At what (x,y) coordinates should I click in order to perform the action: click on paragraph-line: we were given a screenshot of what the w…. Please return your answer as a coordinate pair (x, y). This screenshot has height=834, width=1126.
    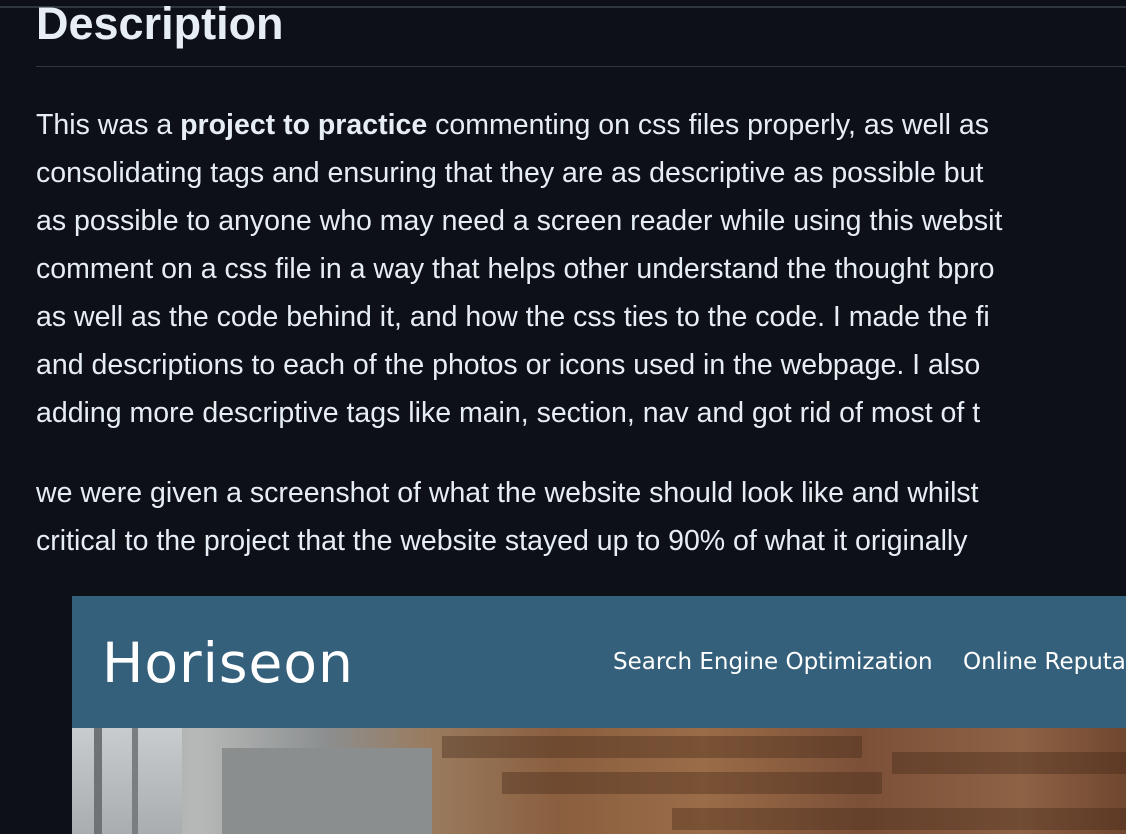
    Looking at the image, I should click on (507, 493).